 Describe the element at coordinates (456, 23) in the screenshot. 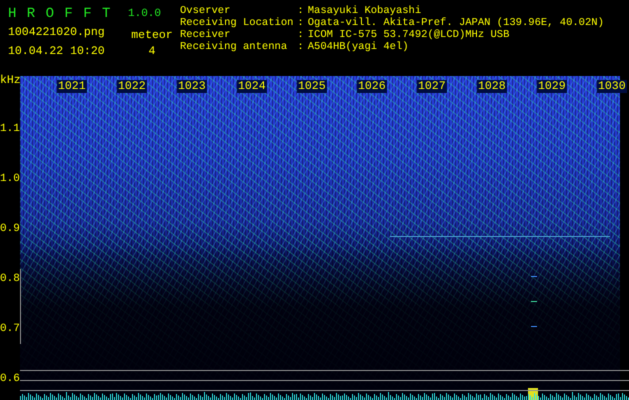

I see `info-value: Ogata-vill. Akita-Pref. JAPAN (139.96E, 40.02N)` at that location.